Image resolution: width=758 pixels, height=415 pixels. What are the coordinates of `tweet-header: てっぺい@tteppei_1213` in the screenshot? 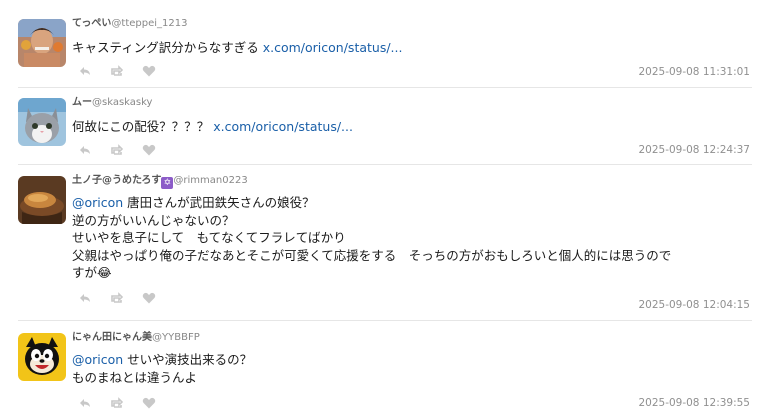 It's located at (129, 24).